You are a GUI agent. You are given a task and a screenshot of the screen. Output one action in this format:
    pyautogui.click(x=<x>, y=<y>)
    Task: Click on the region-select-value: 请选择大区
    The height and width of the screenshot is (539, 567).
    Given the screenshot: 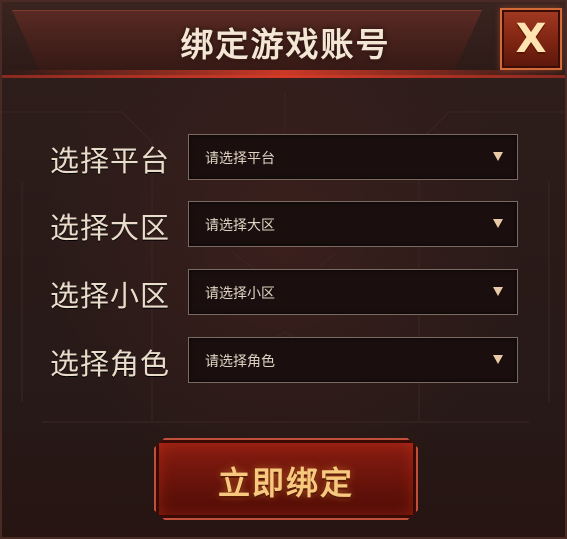 What is the action you would take?
    pyautogui.click(x=240, y=226)
    